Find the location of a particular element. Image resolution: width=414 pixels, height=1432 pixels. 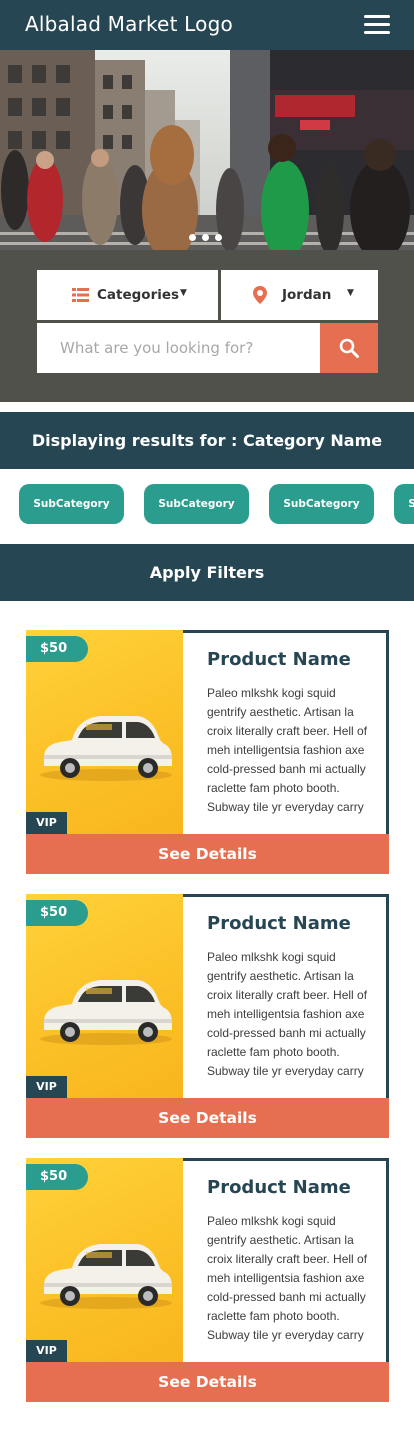

apply-filters-button: Apply Filters is located at coordinates (207, 572).